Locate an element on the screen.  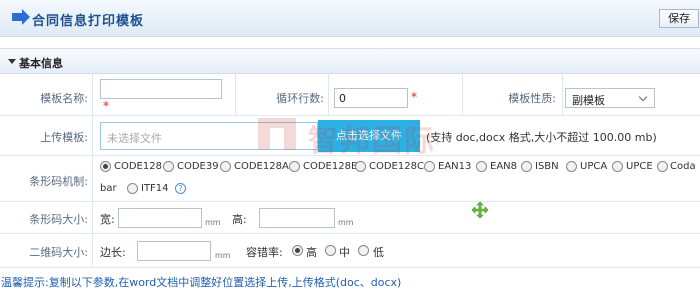
row-qrcode-size: 二维码大小: 边长: mm 容错率: 高 中 低 is located at coordinates (350, 251).